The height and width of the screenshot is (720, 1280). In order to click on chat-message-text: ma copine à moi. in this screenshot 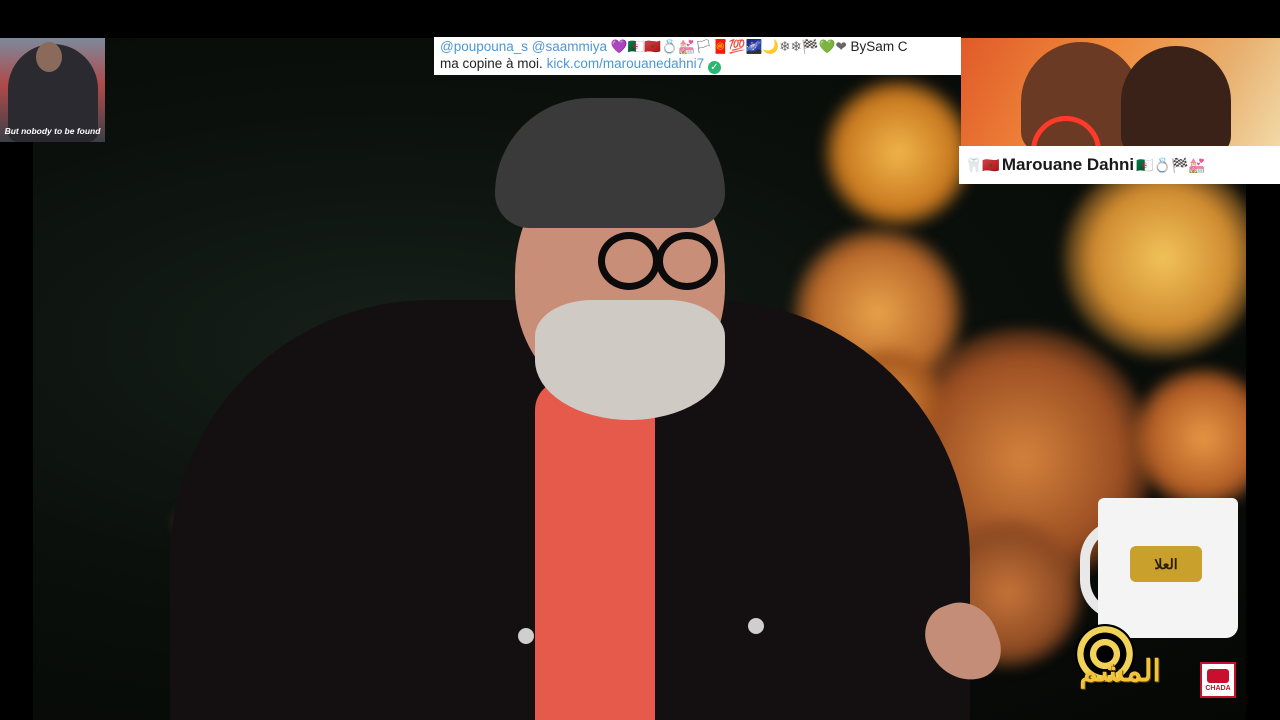, I will do `click(491, 63)`.